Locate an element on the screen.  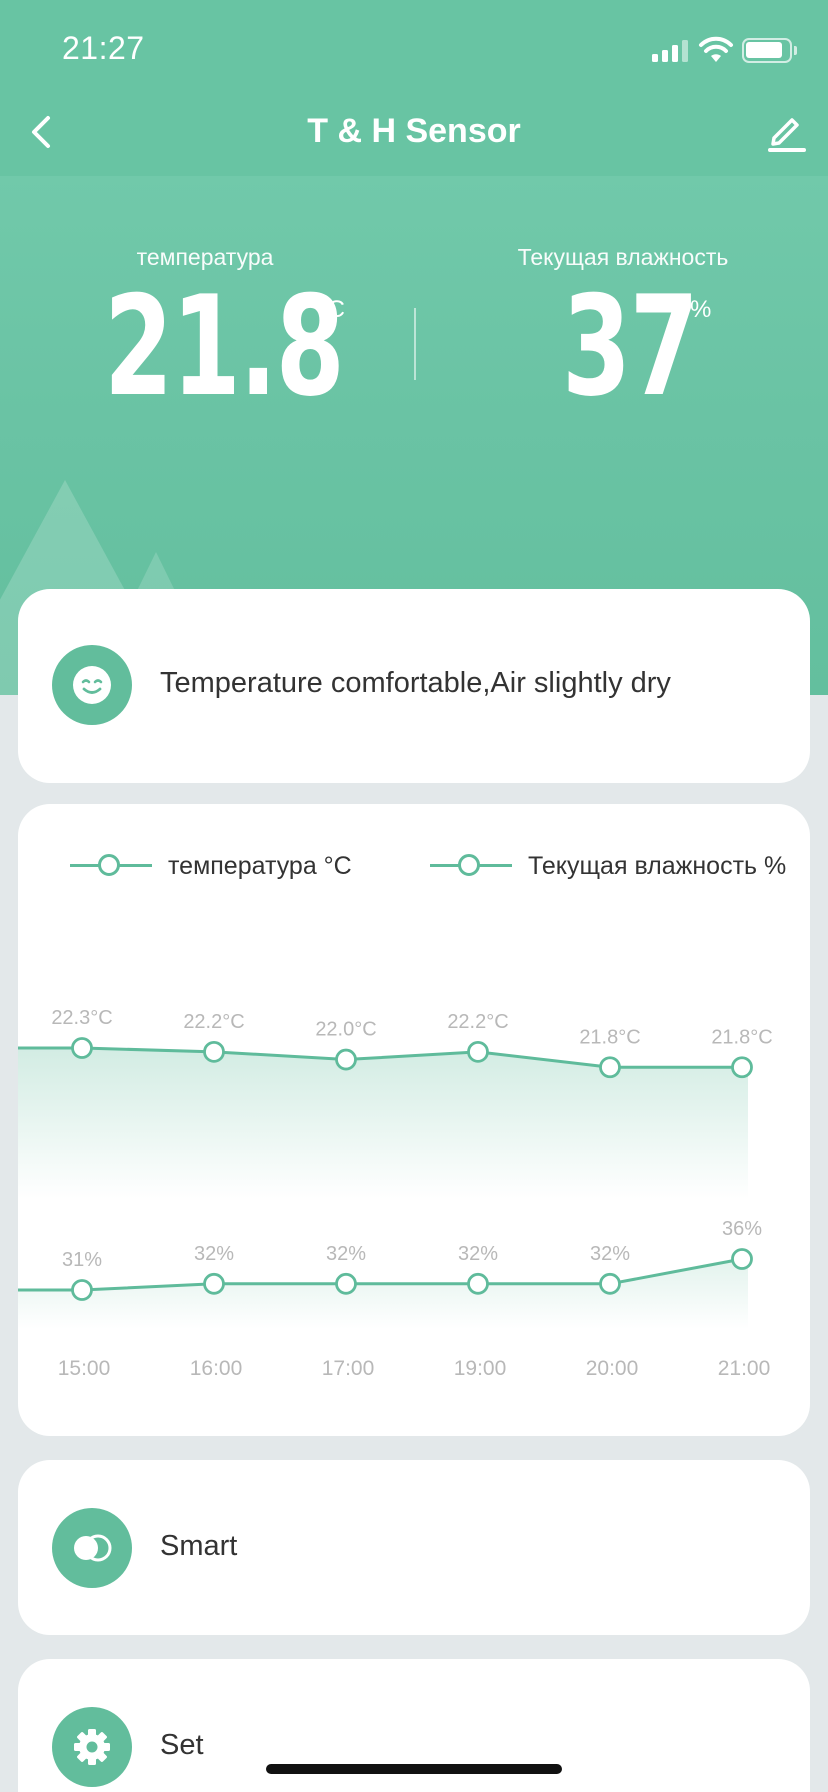
data-label: 22.0°C is located at coordinates (345, 1030).